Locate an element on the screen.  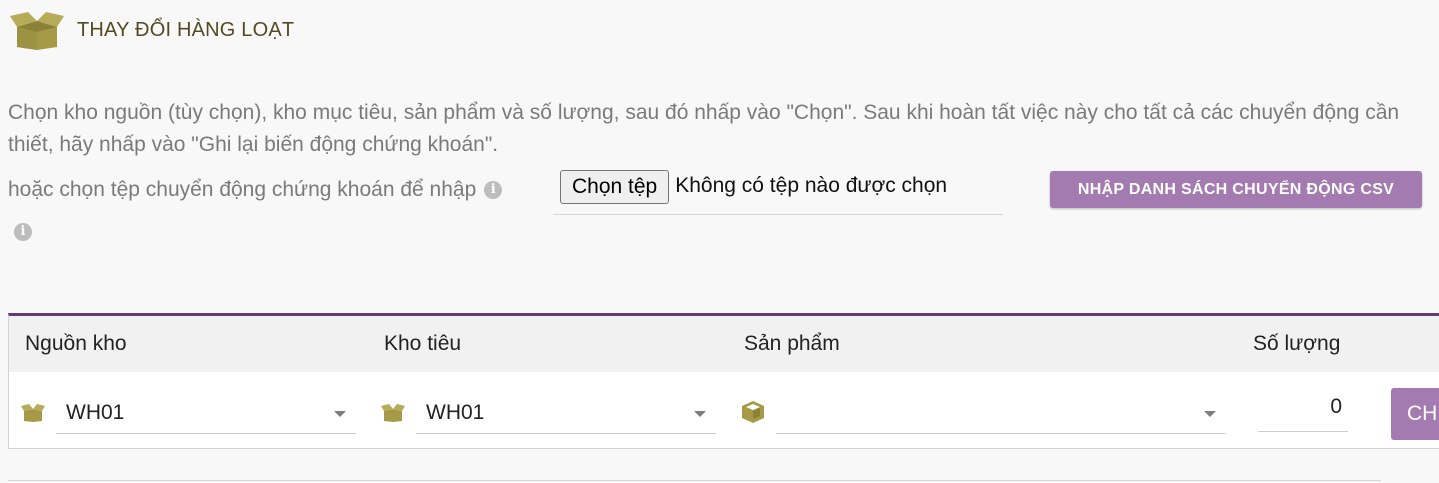
import-csv-button: NHẬP DANH SÁCH CHUYỂN ĐỘNG CSV is located at coordinates (1236, 189).